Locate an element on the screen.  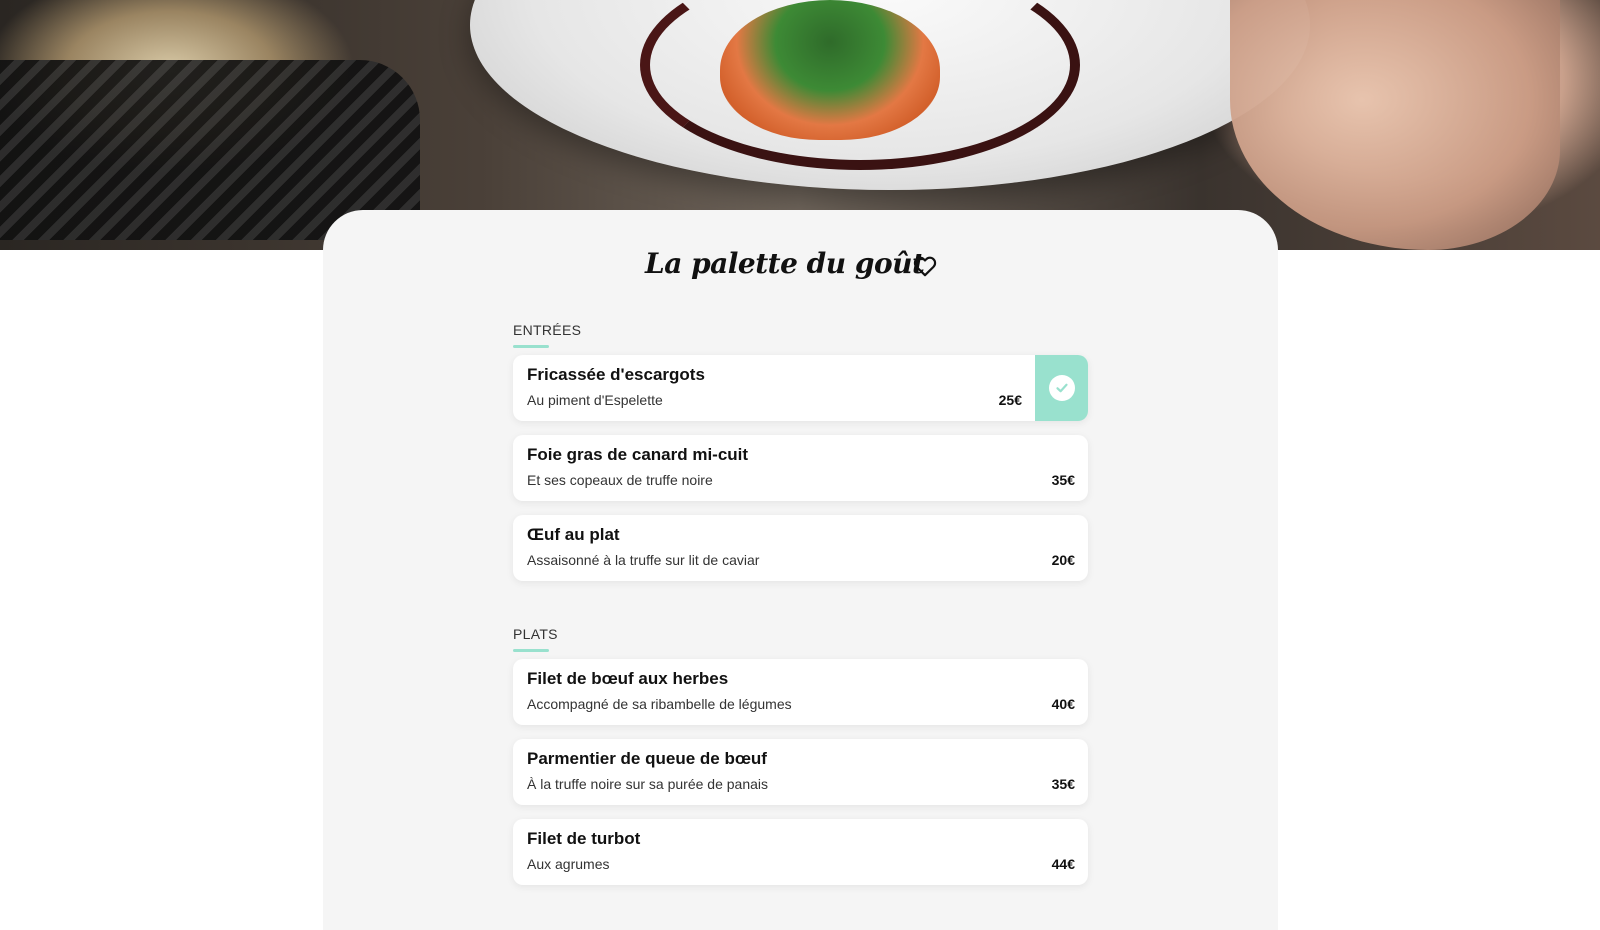
header: La palette du goût is located at coordinates (800, 272).